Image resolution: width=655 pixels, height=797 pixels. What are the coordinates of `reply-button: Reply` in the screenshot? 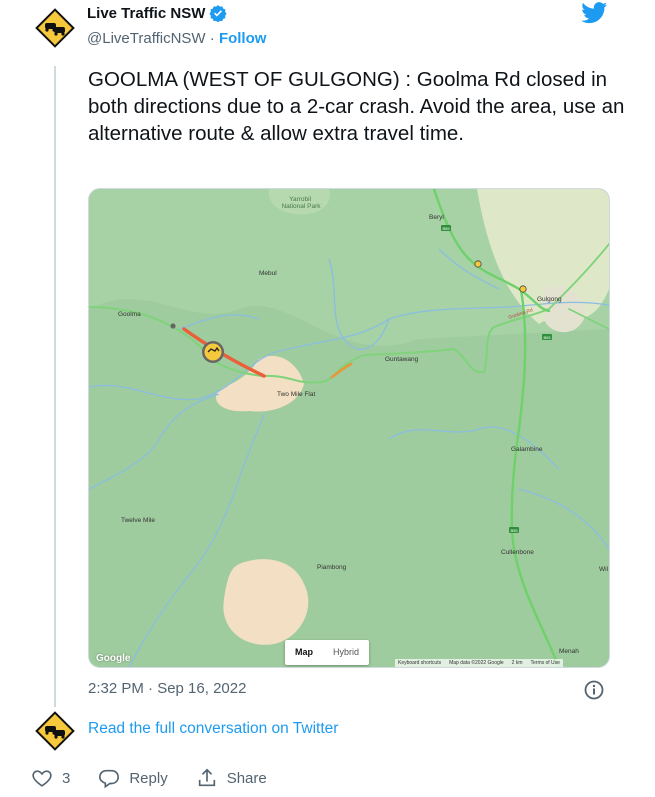 It's located at (133, 778).